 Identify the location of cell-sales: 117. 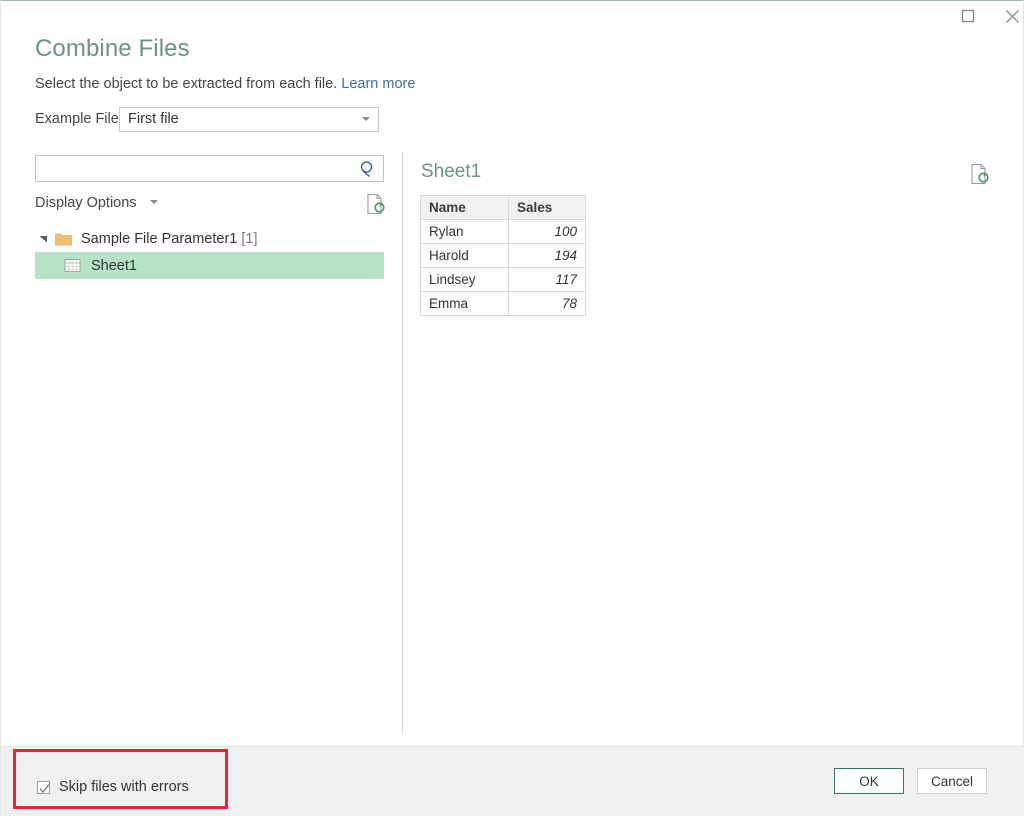
(547, 279).